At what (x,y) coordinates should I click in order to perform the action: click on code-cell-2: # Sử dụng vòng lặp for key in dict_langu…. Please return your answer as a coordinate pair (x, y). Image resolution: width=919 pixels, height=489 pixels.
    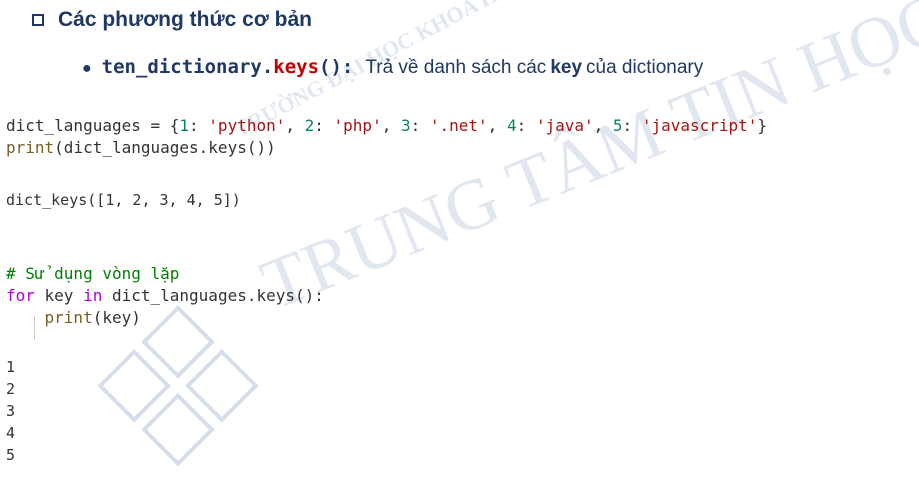
    Looking at the image, I should click on (165, 296).